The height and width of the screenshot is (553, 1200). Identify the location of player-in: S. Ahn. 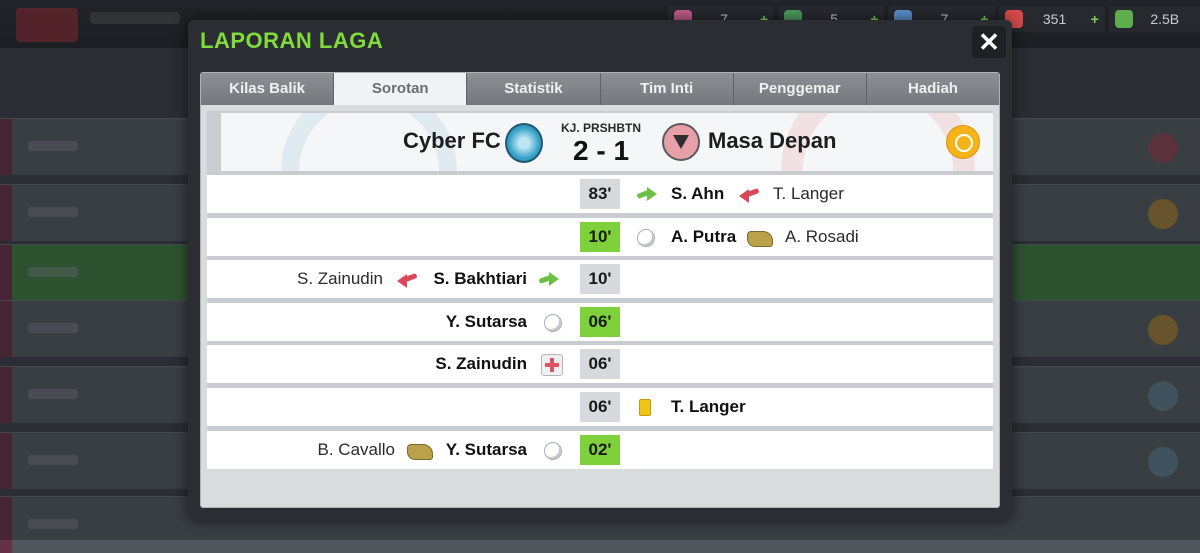
(698, 193).